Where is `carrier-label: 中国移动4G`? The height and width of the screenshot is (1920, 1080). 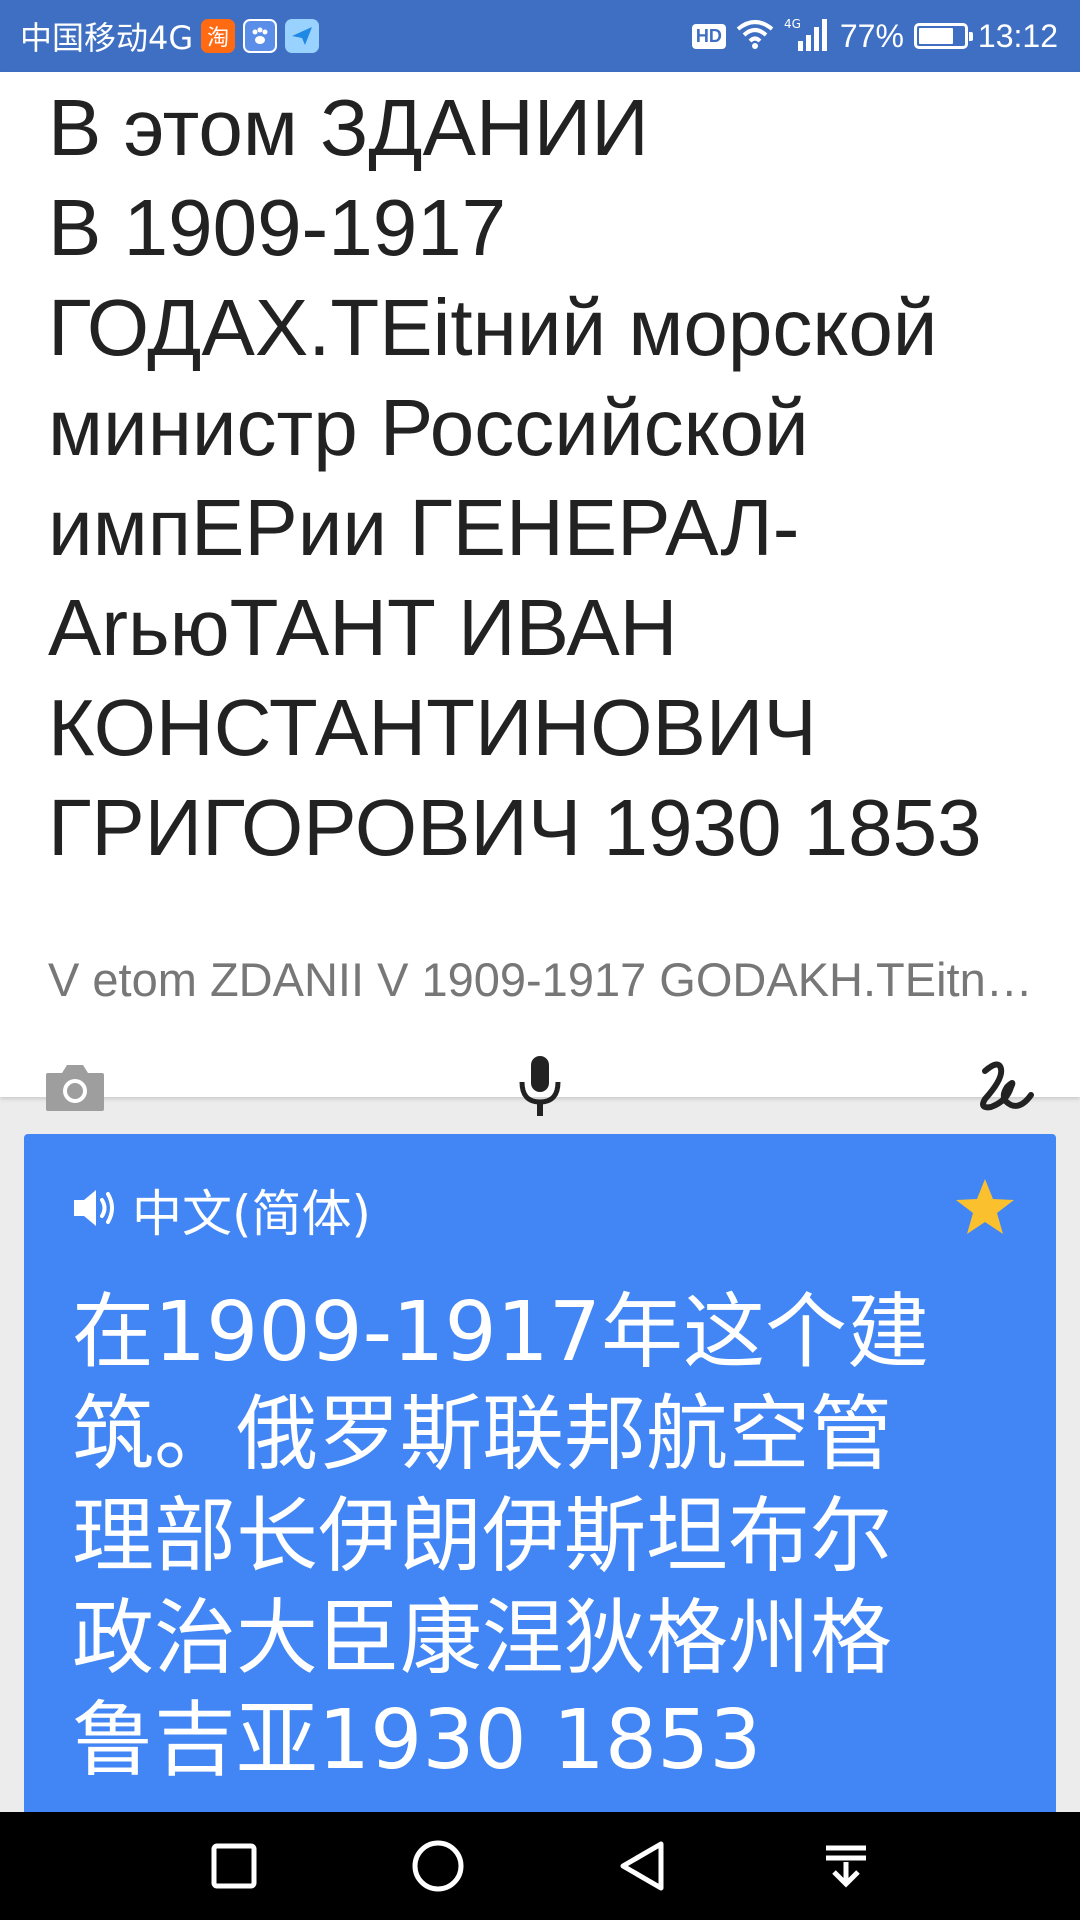
carrier-label: 中国移动4G is located at coordinates (107, 38).